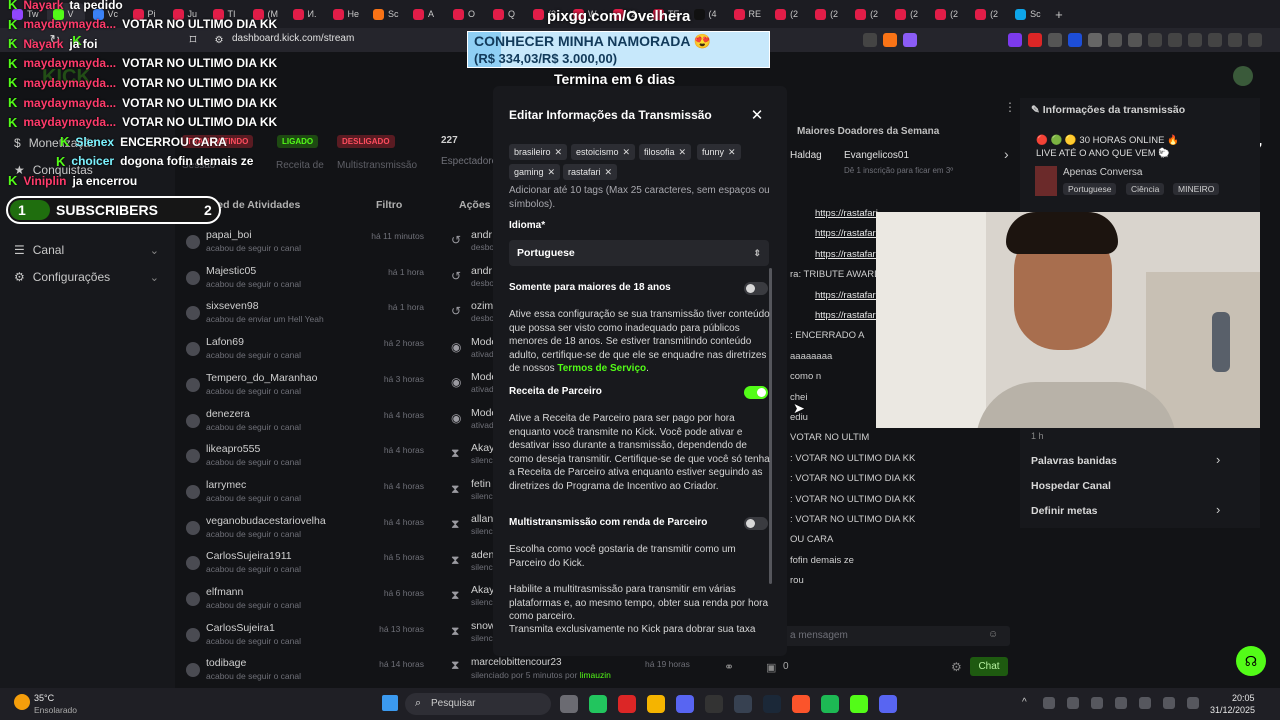 Image resolution: width=1280 pixels, height=720 pixels. What do you see at coordinates (948, 14) in the screenshot?
I see `browser-tab-23: (2` at bounding box center [948, 14].